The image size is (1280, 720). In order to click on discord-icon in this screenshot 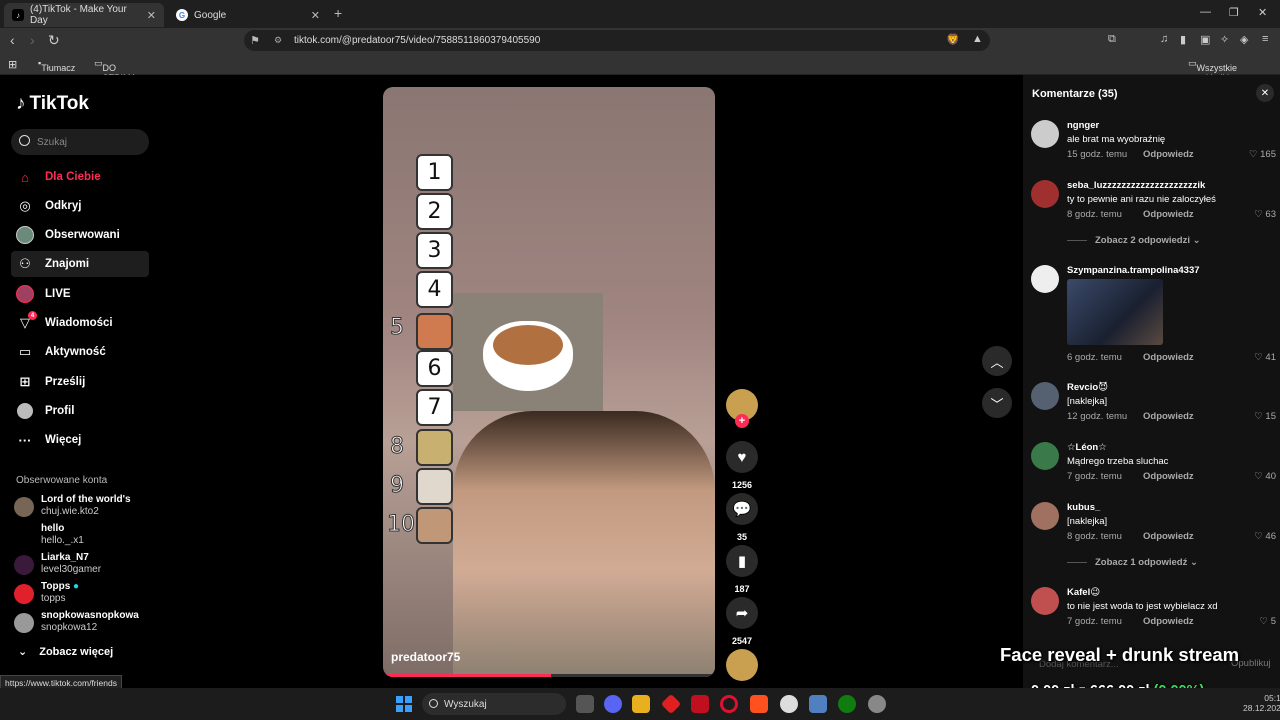, I will do `click(613, 704)`.